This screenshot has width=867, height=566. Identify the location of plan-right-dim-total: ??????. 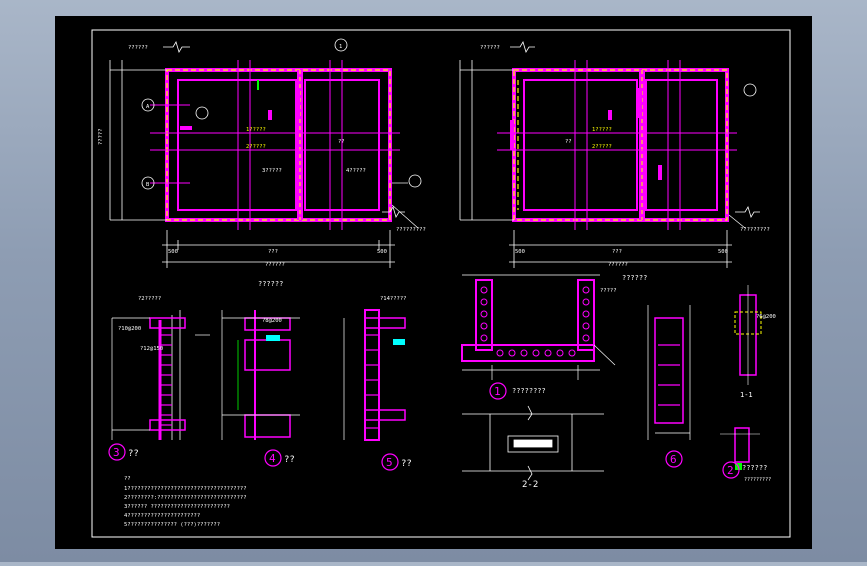
(618, 265).